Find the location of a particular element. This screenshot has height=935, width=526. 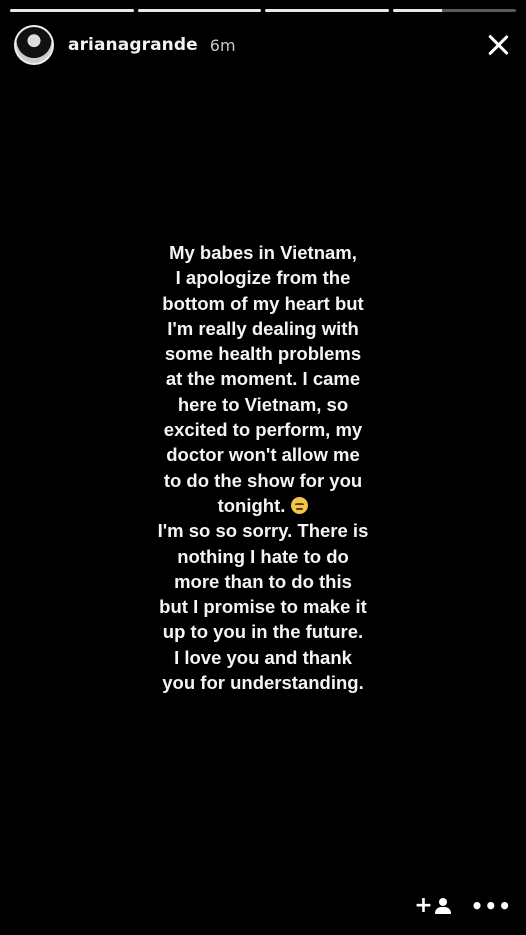

story-line: I love you and thank is located at coordinates (263, 657).